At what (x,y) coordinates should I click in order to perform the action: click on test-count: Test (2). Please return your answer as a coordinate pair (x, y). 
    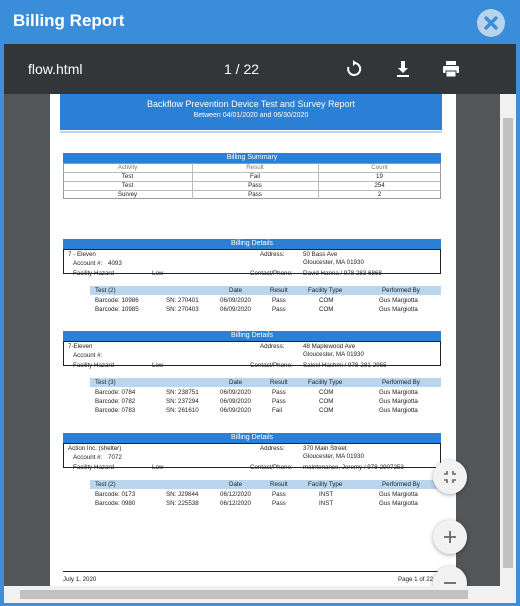
    Looking at the image, I should click on (105, 484).